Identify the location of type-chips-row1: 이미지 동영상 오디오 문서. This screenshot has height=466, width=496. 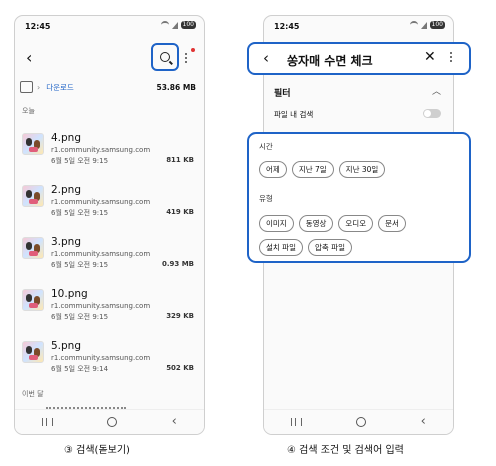
(332, 223).